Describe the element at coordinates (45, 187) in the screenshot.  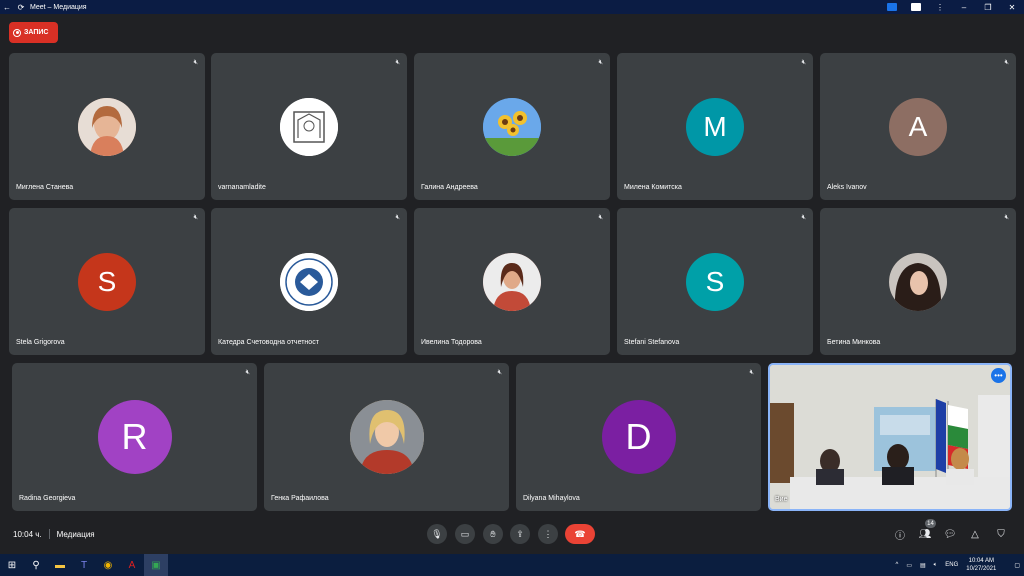
I see `participant-name: Миглена Станева` at that location.